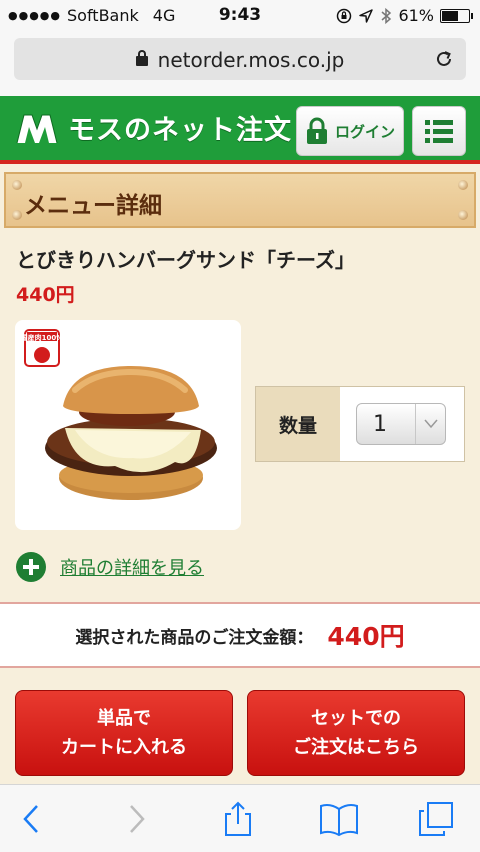  Describe the element at coordinates (386, 15) in the screenshot. I see `bluetooth-icon` at that location.